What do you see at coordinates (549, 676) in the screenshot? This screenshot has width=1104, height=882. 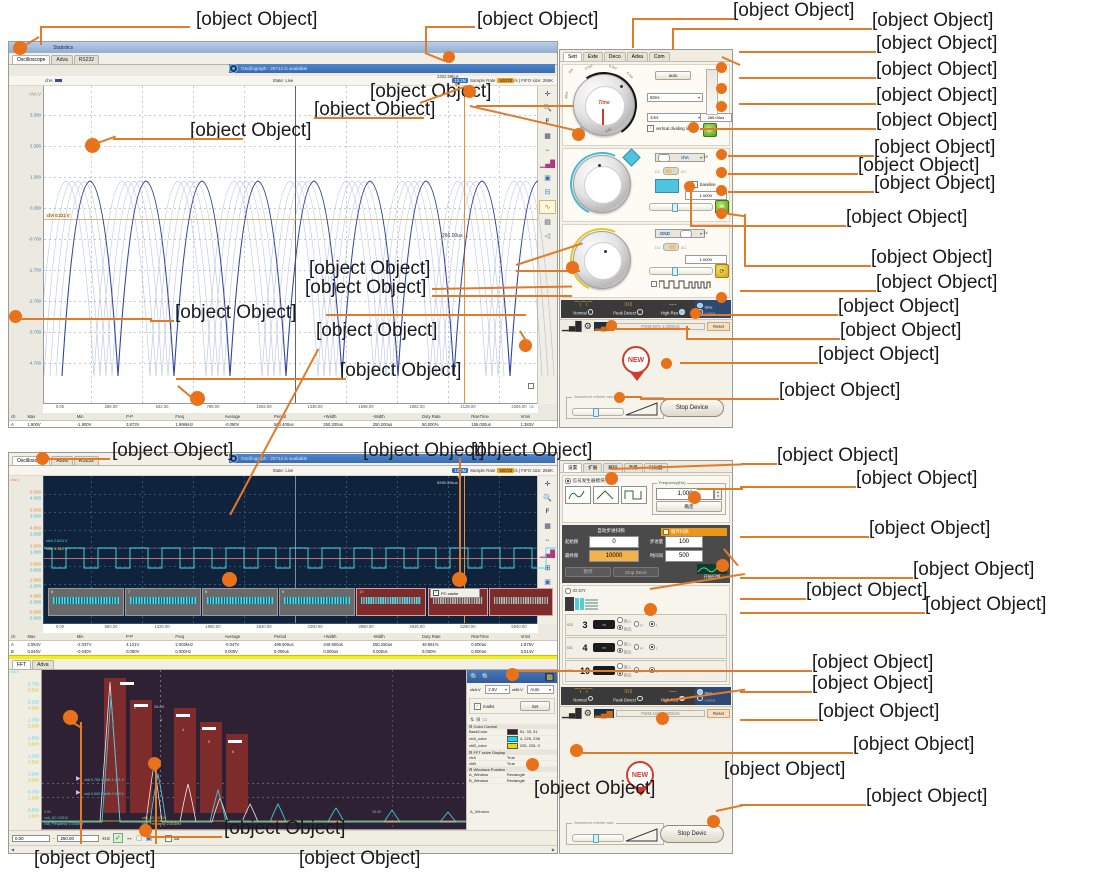 I see `fft-advanced-settings-icon: ▩` at bounding box center [549, 676].